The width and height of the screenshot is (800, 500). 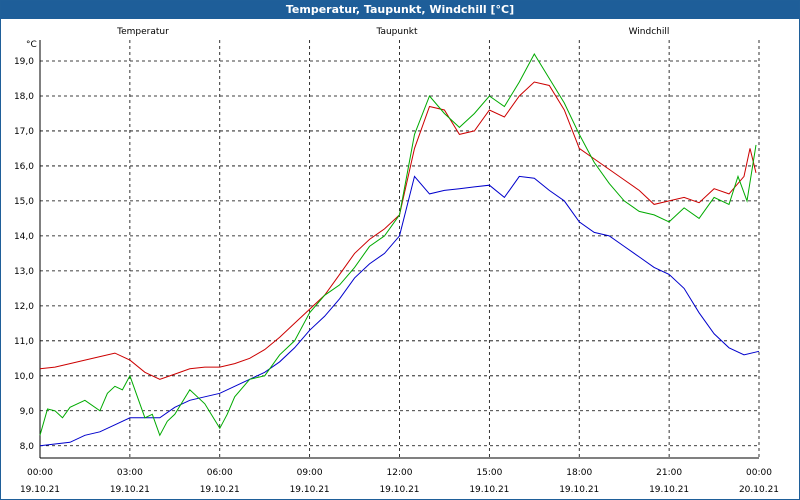 What do you see at coordinates (489, 473) in the screenshot?
I see `x-tick-time-label: 15:00` at bounding box center [489, 473].